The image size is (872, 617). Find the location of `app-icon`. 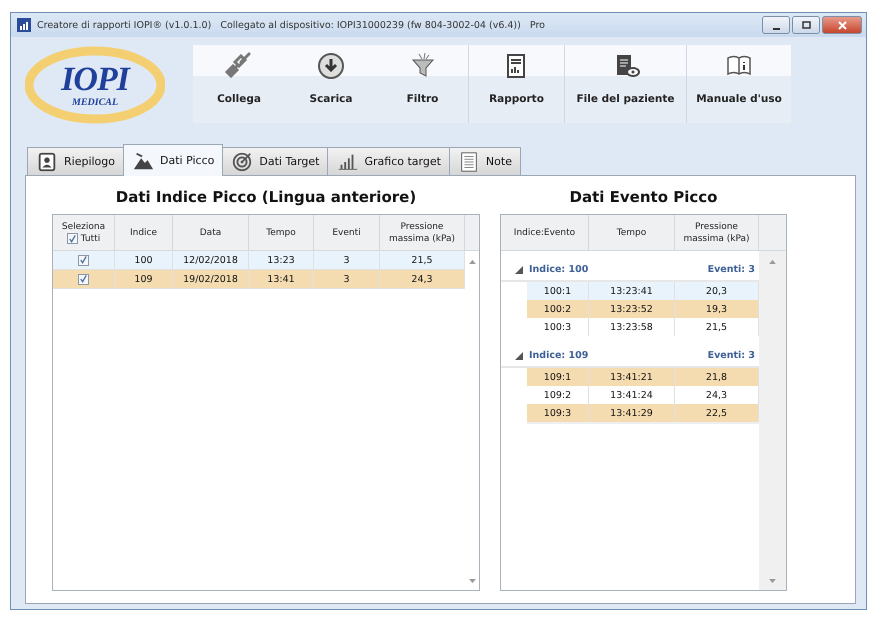

app-icon is located at coordinates (24, 25).